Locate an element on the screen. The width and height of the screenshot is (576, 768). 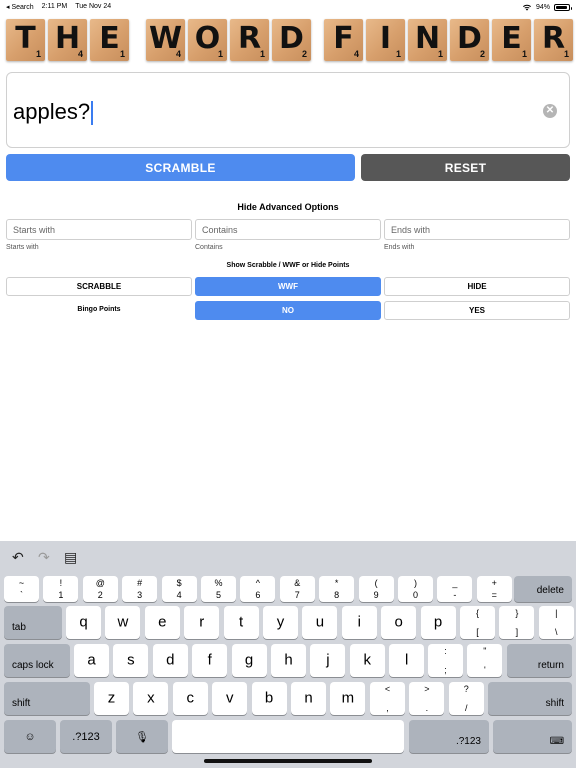
key-label: 🎙 is located at coordinates (142, 737).